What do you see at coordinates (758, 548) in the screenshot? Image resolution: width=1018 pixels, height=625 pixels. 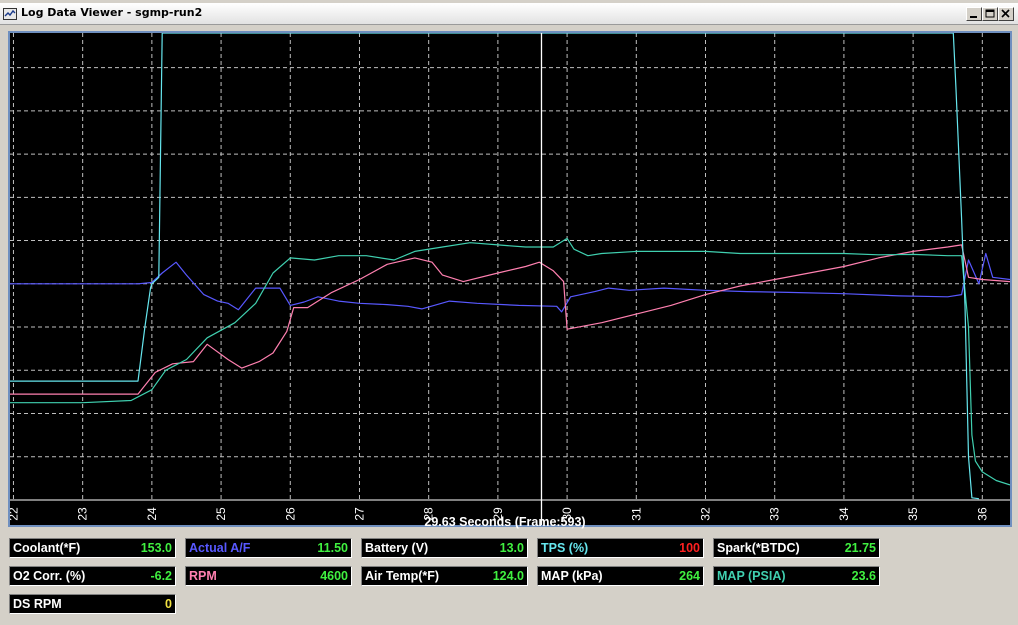 I see `gauge-label: Spark(*BTDC)` at bounding box center [758, 548].